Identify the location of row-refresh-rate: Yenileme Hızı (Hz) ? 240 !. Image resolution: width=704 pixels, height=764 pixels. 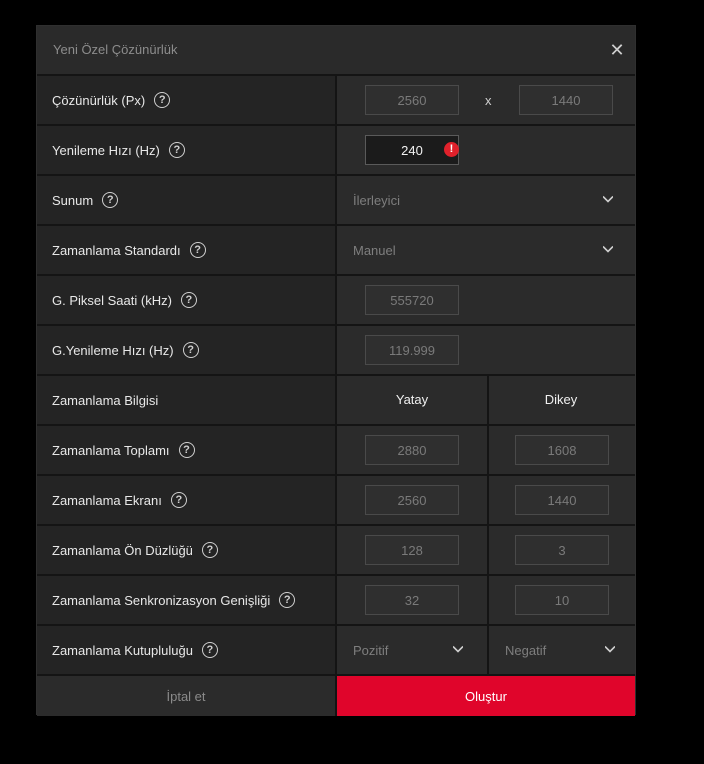
(336, 149).